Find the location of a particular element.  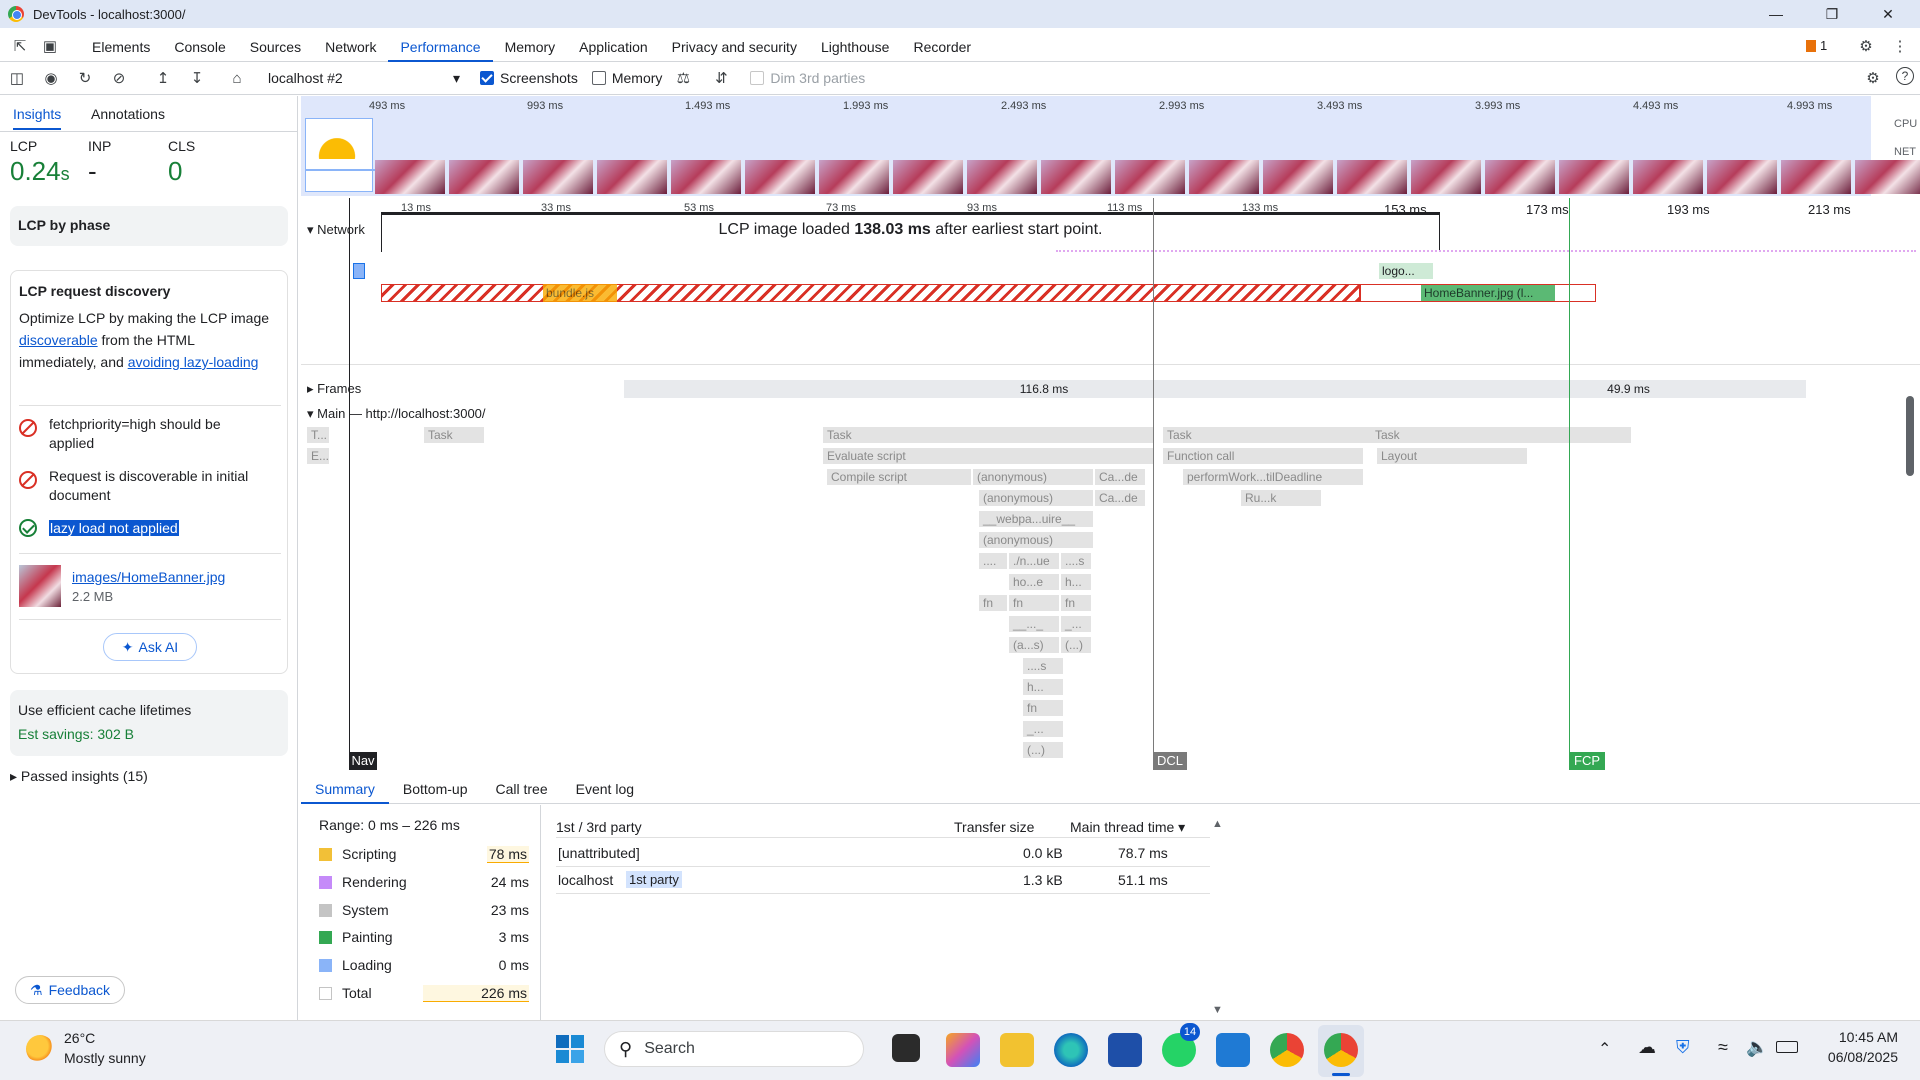

dim-3rd-parties-checkbox: Dim 3rd parties is located at coordinates (807, 78).